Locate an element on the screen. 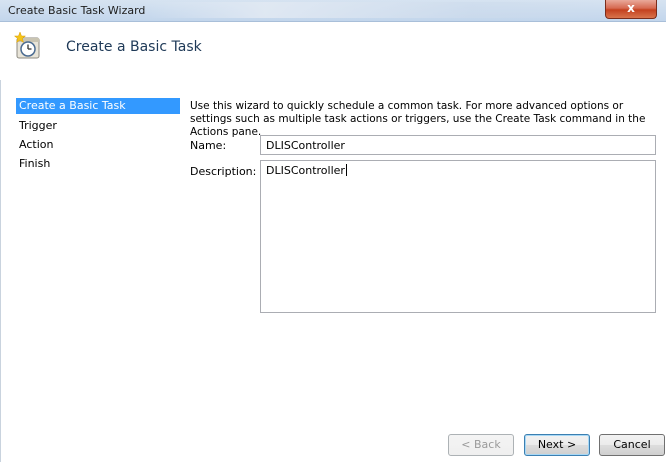 This screenshot has width=666, height=462. window-left-border is located at coordinates (0, 271).